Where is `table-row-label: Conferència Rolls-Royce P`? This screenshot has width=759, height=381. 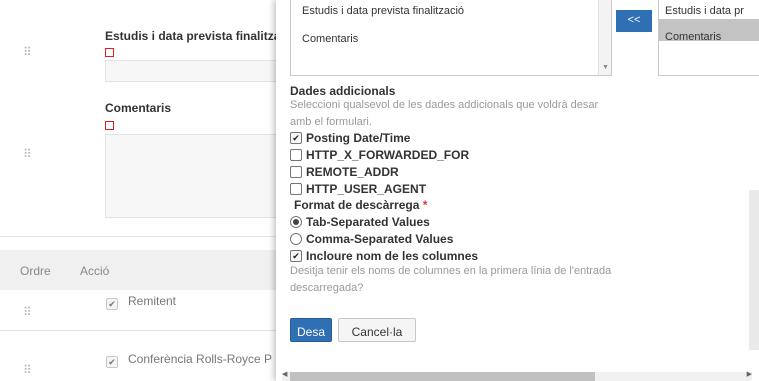
table-row-label: Conferència Rolls-Royce P is located at coordinates (200, 359).